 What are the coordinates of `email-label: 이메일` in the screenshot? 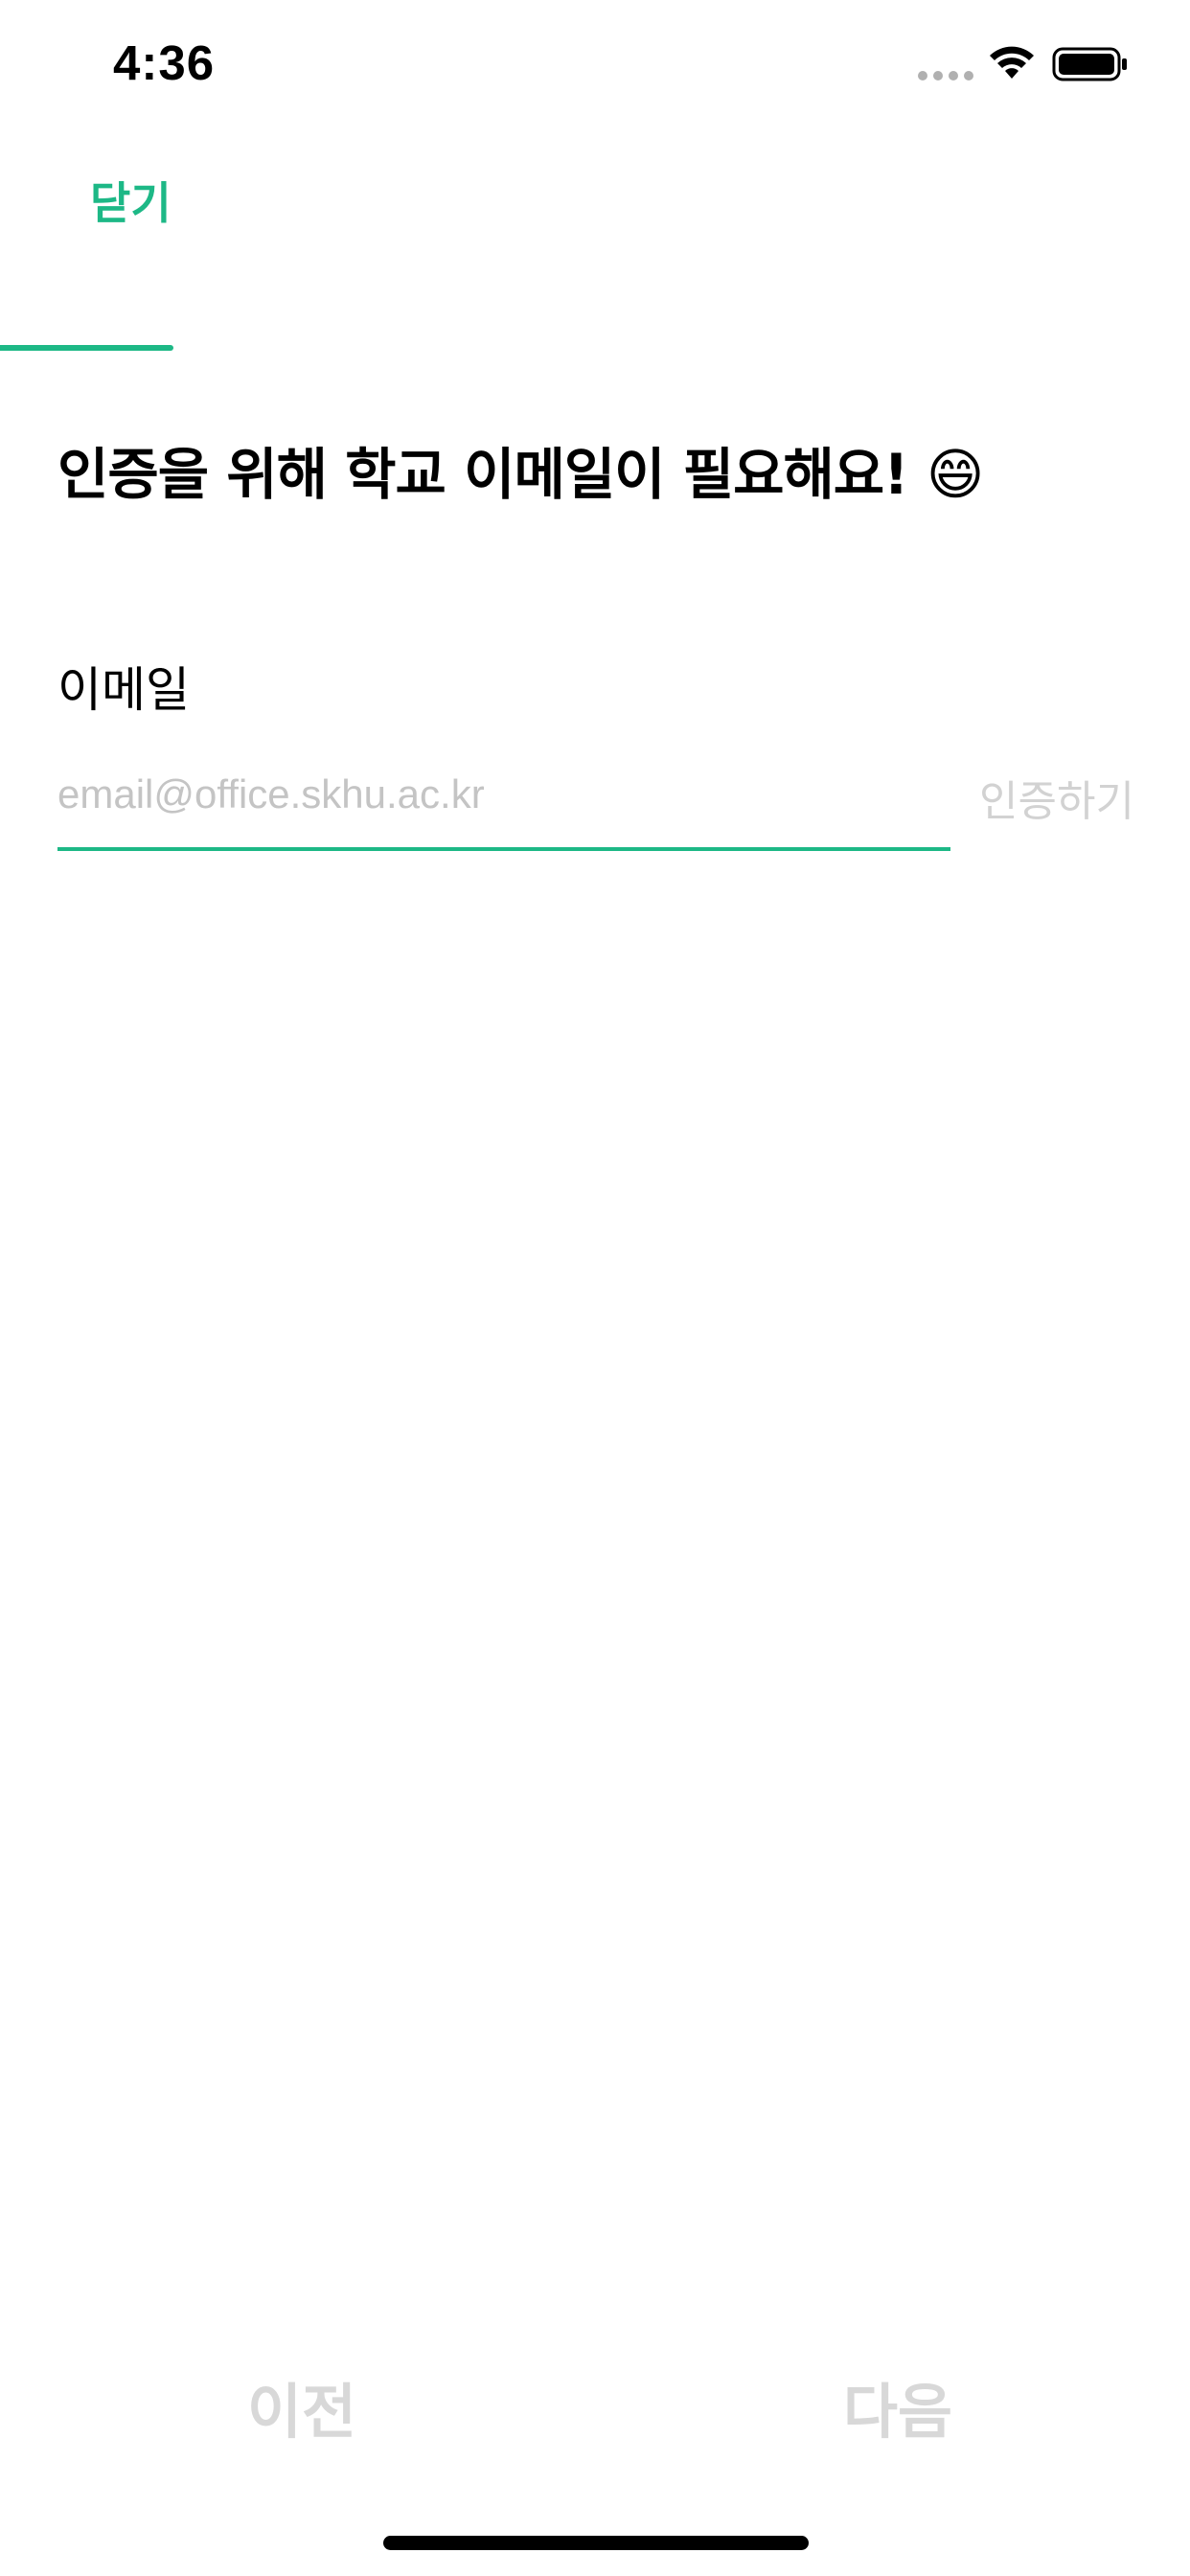 It's located at (124, 690).